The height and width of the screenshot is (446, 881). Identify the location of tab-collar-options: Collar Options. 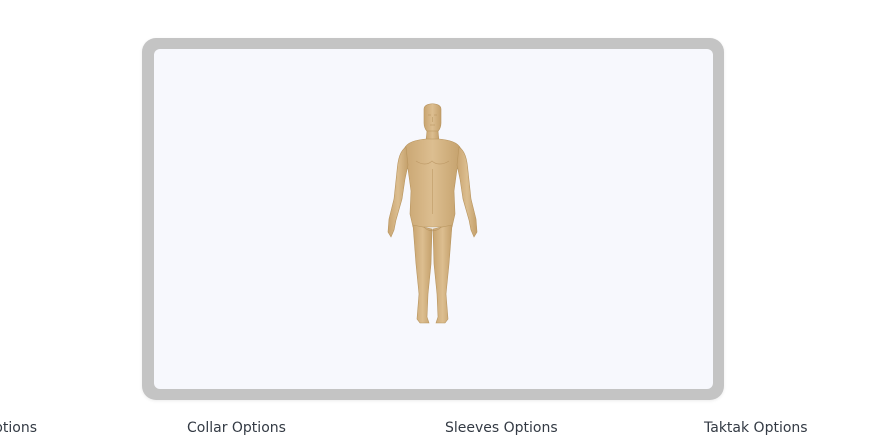
(236, 428).